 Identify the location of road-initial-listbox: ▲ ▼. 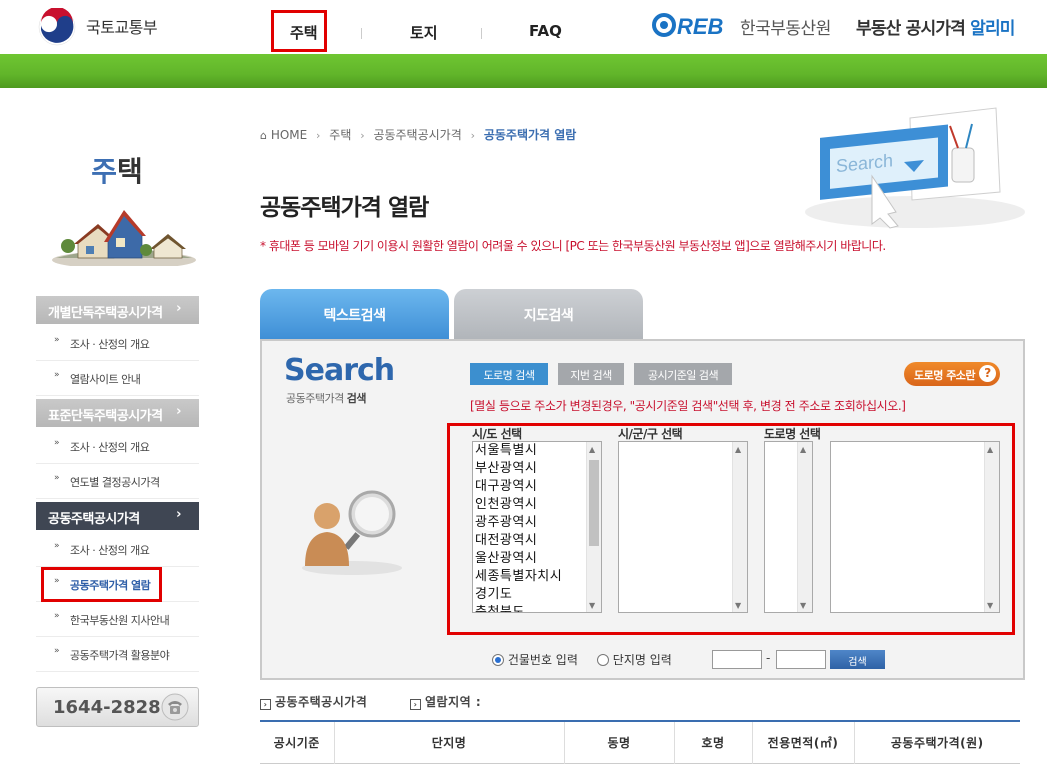
(788, 527).